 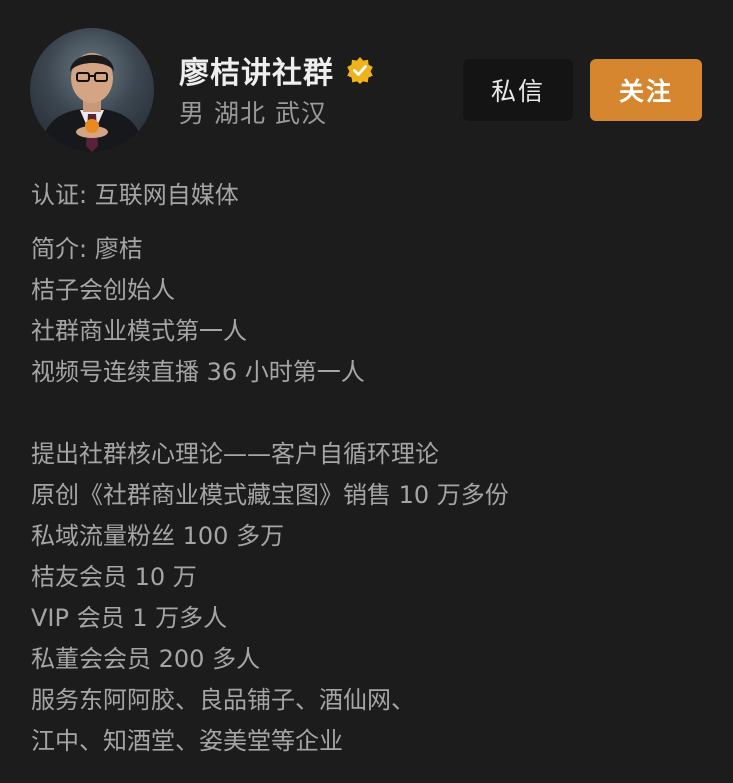 What do you see at coordinates (239, 113) in the screenshot?
I see `province: 湖北` at bounding box center [239, 113].